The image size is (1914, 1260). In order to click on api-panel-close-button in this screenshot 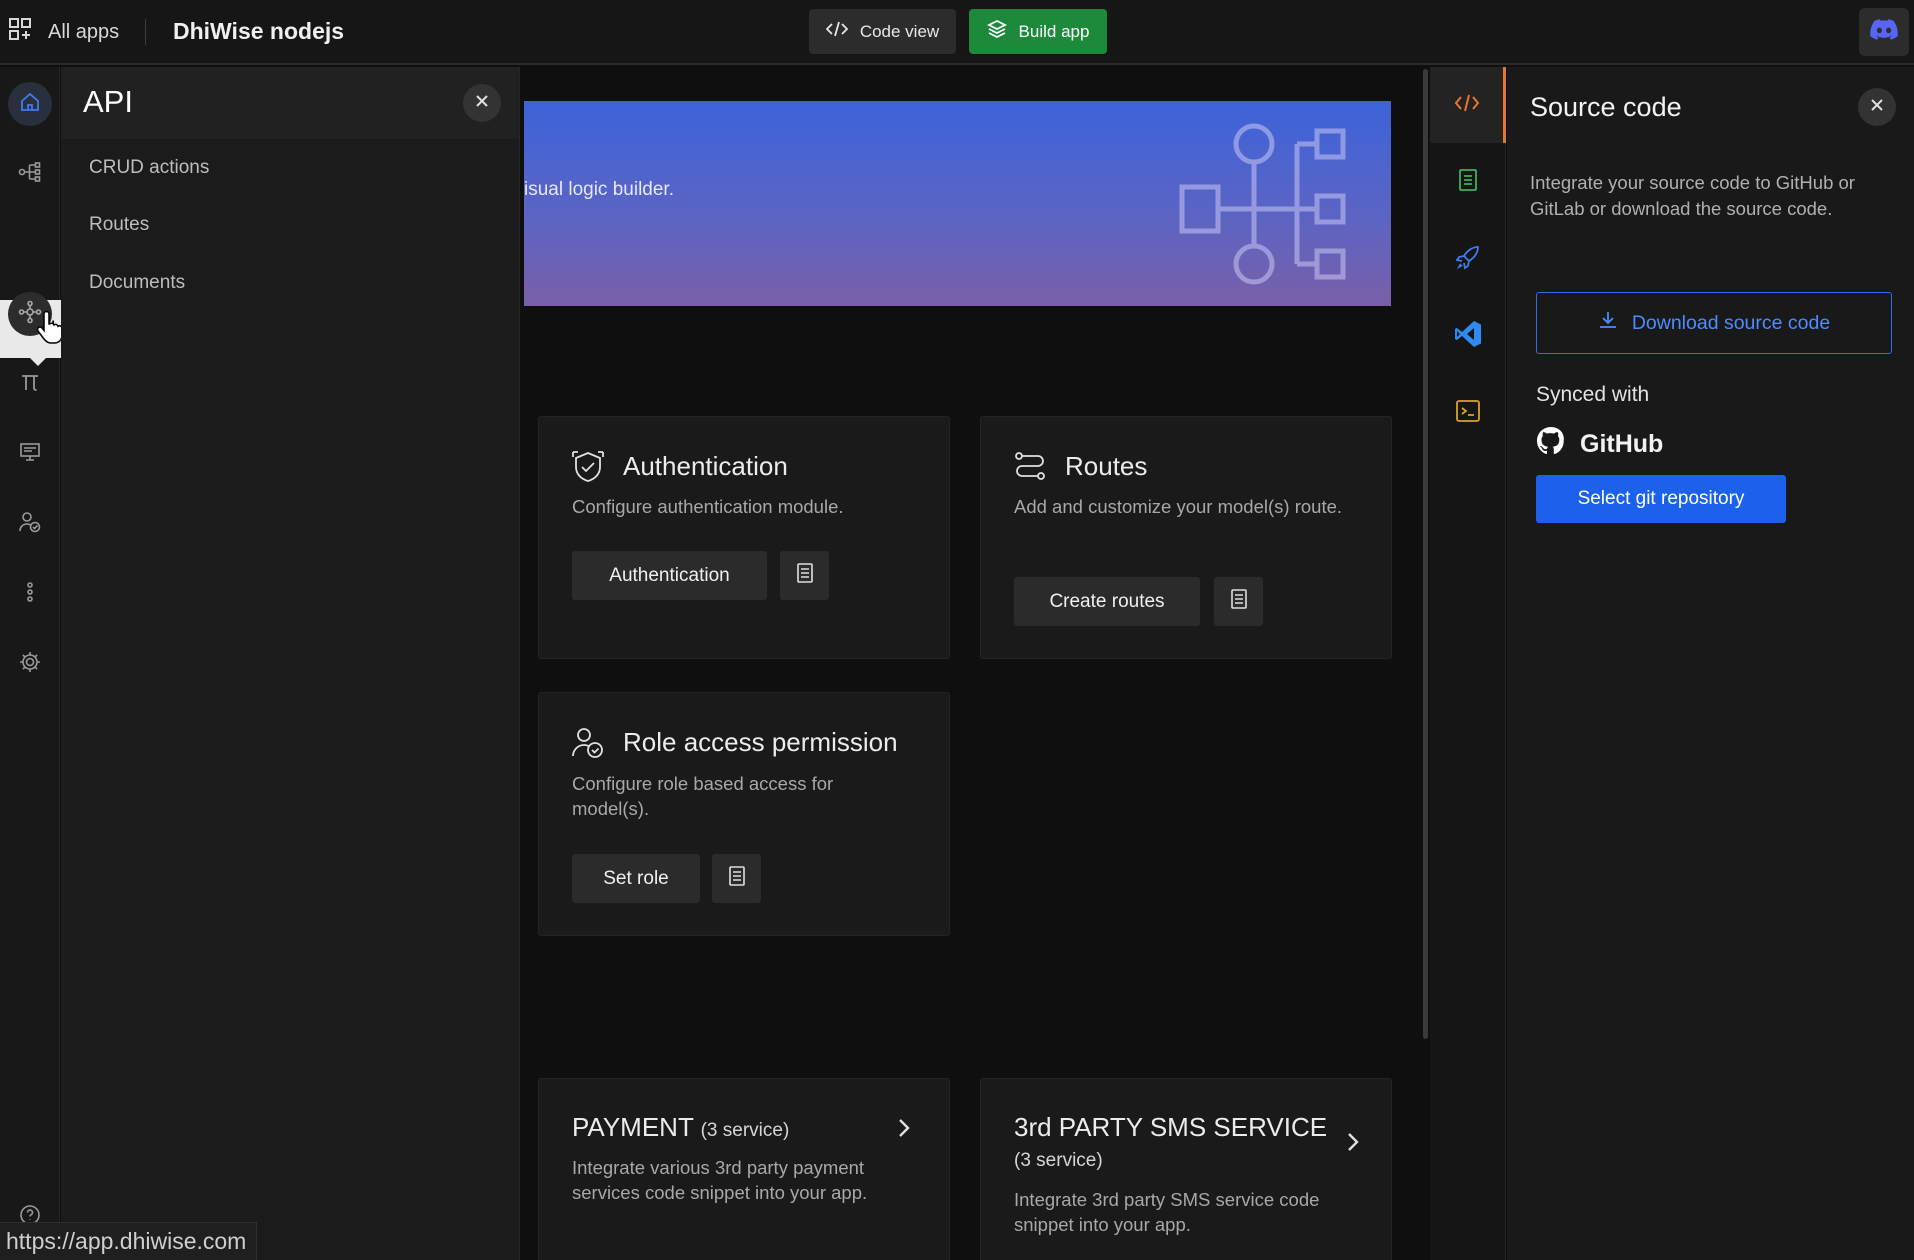, I will do `click(482, 103)`.